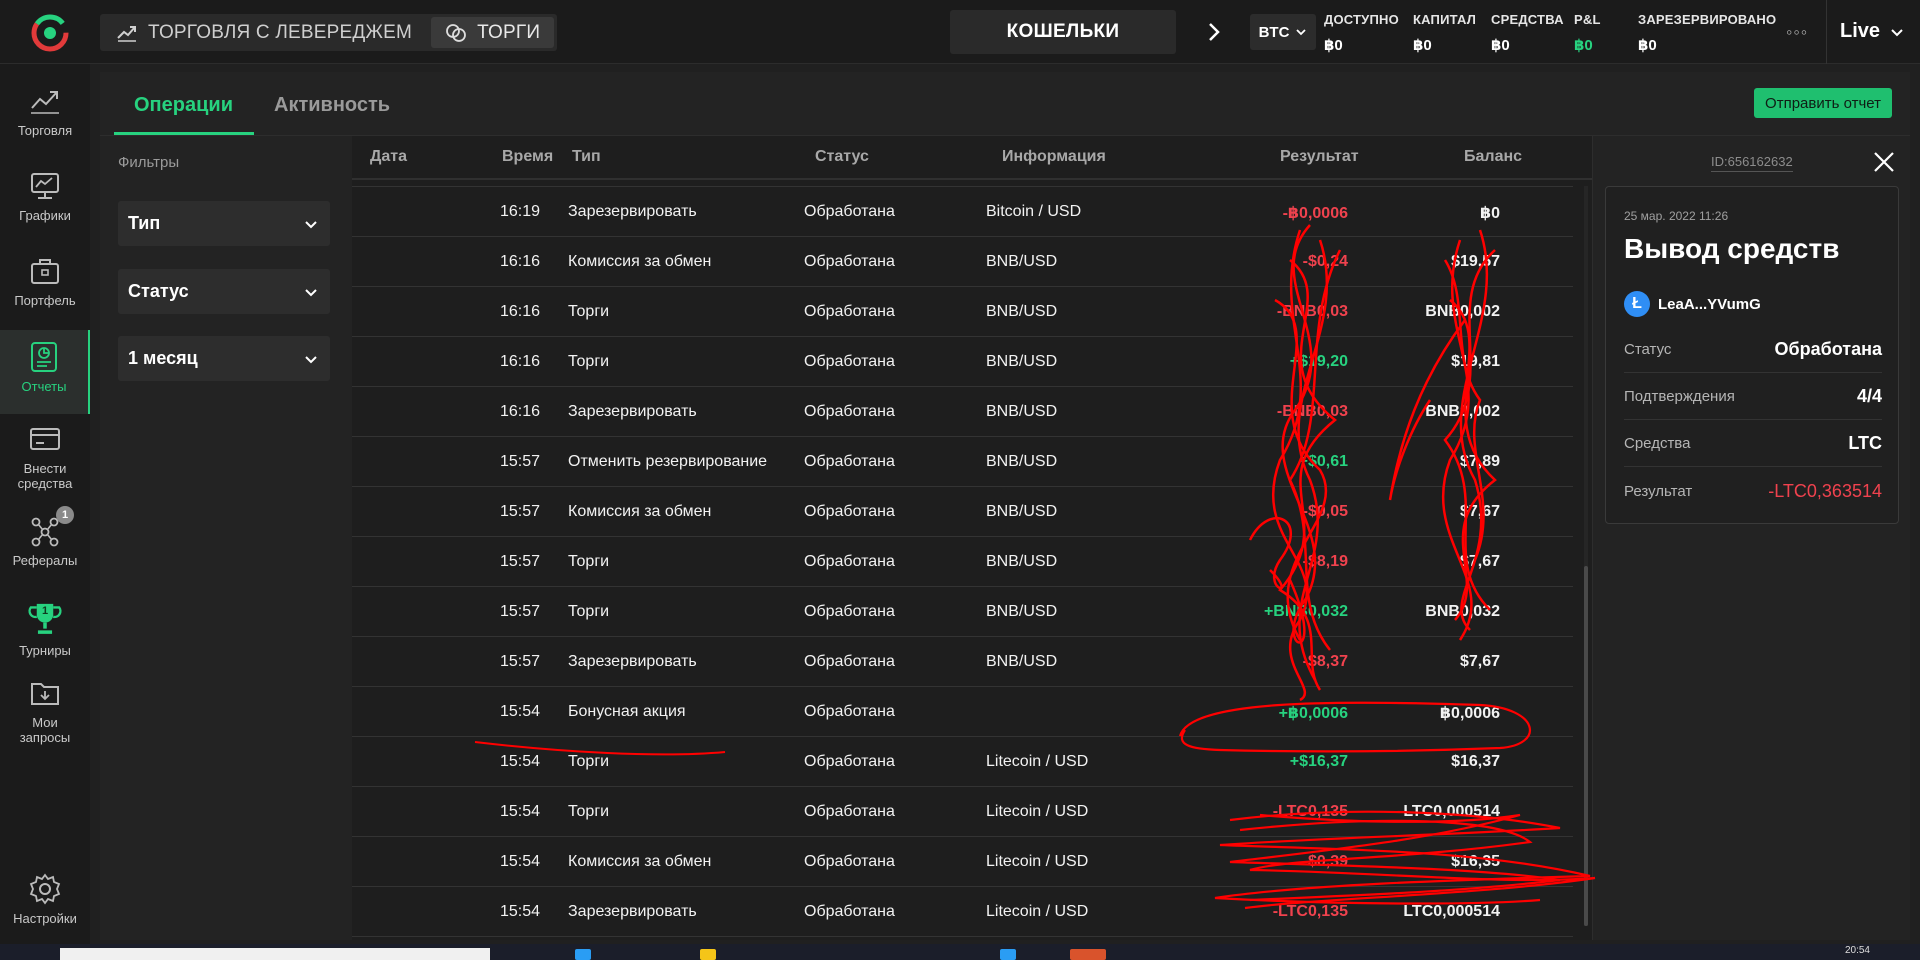 This screenshot has height=960, width=1920. I want to click on coin-select: BTC, so click(1283, 32).